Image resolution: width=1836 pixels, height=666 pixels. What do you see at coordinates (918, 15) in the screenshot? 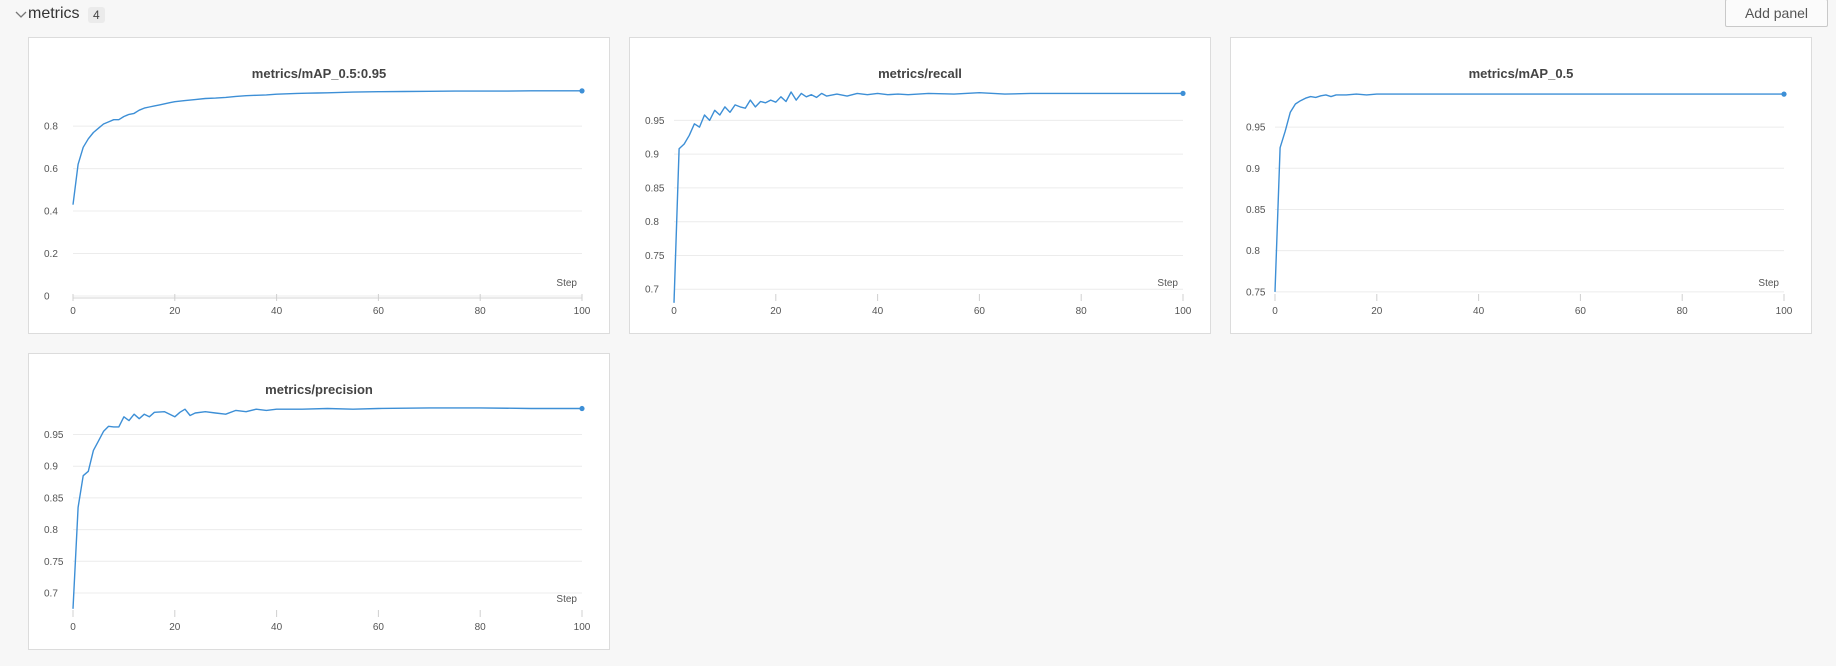
I see `section-header: metrics 4 Add panel` at bounding box center [918, 15].